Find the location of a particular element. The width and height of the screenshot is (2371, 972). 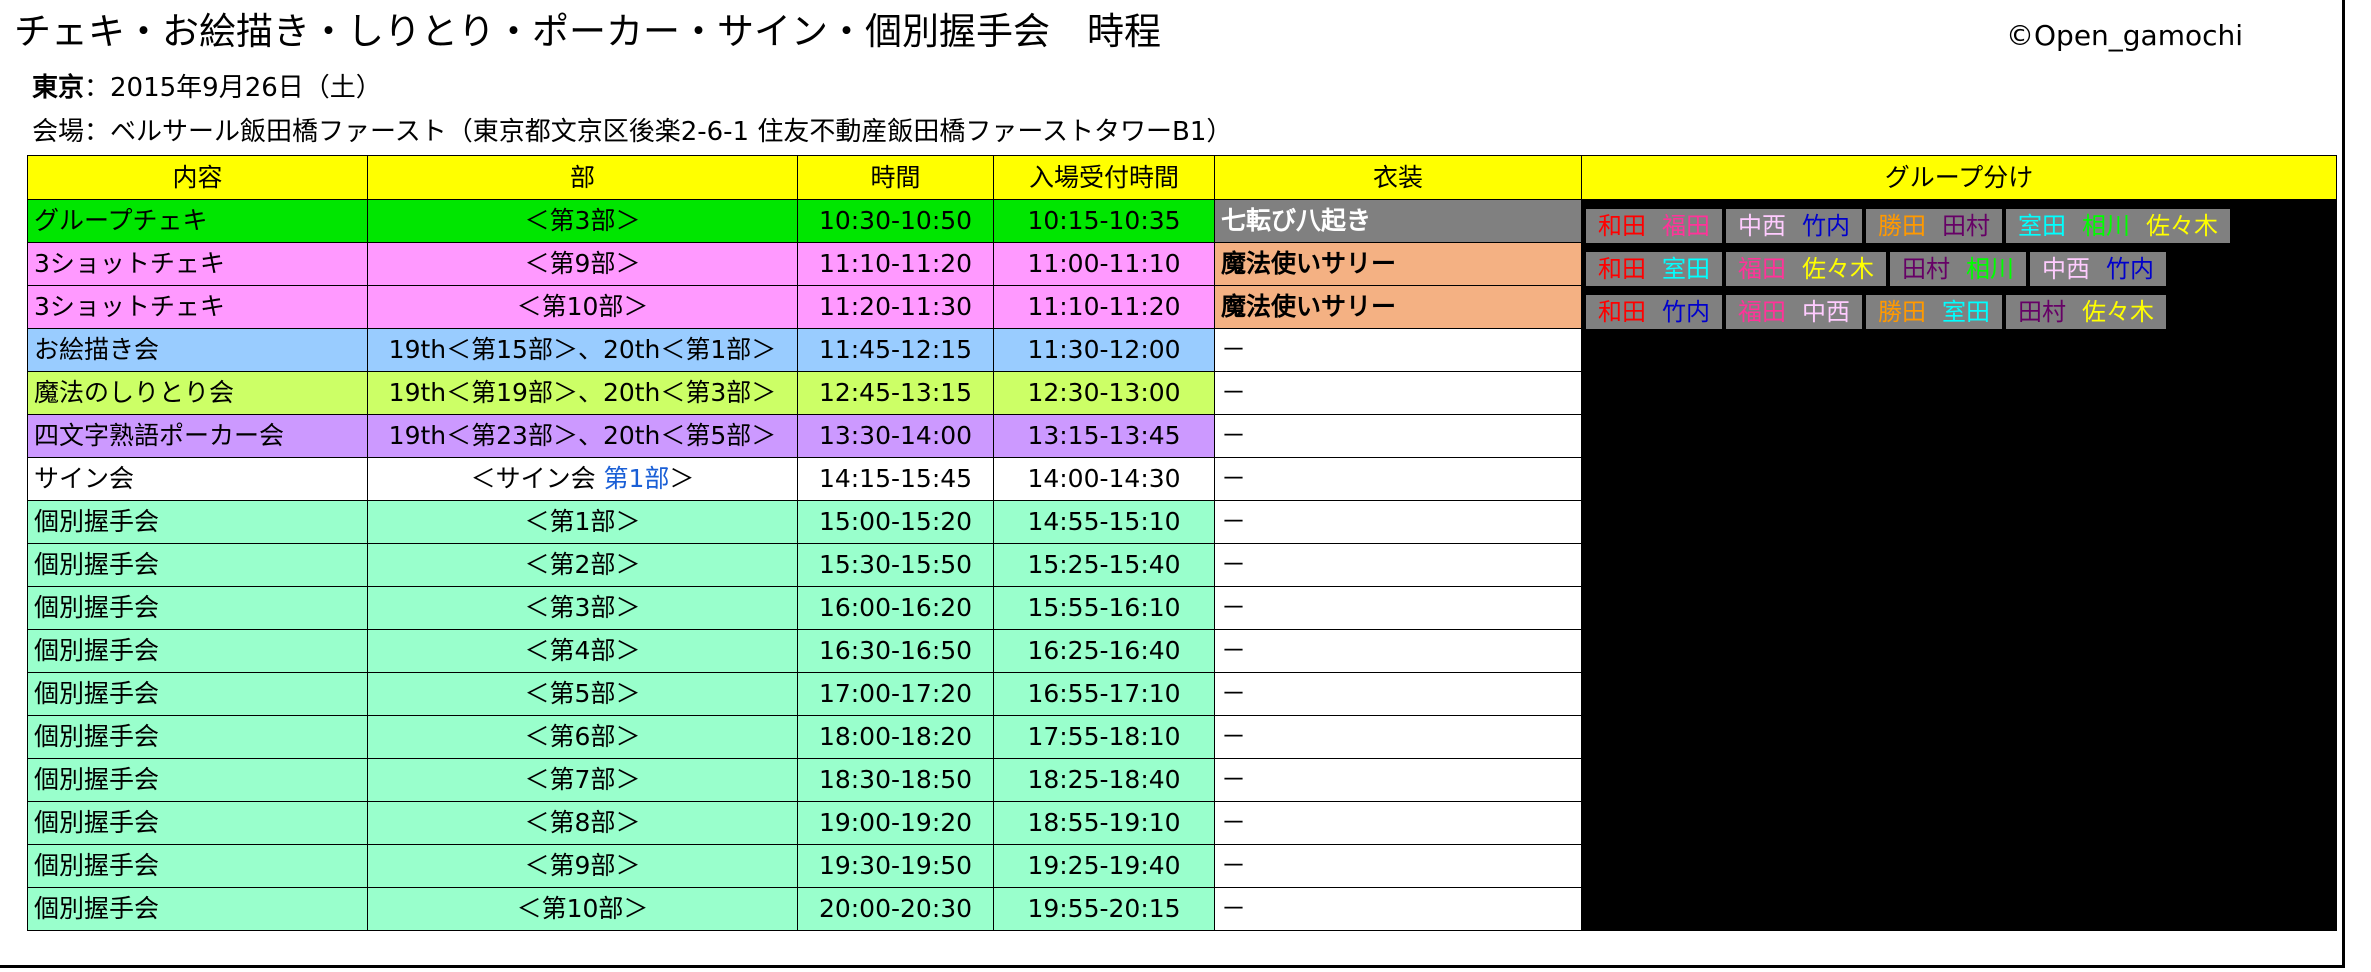

cell-part: ＜第6部＞ is located at coordinates (582, 737).